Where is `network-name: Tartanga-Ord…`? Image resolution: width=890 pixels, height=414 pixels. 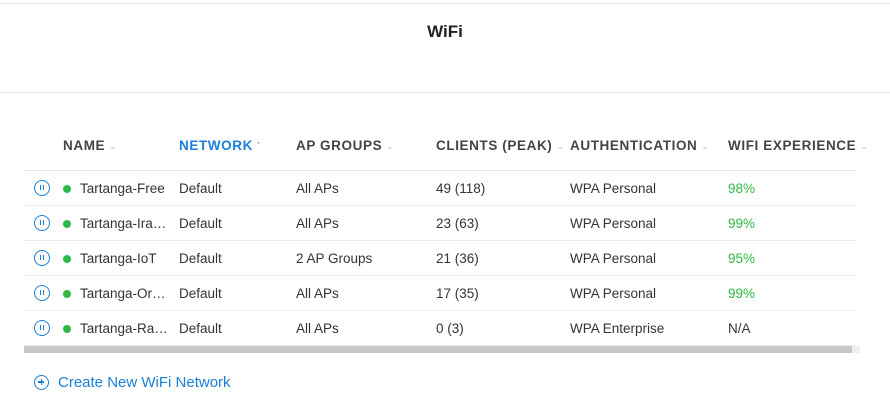 network-name: Tartanga-Ord… is located at coordinates (126, 293).